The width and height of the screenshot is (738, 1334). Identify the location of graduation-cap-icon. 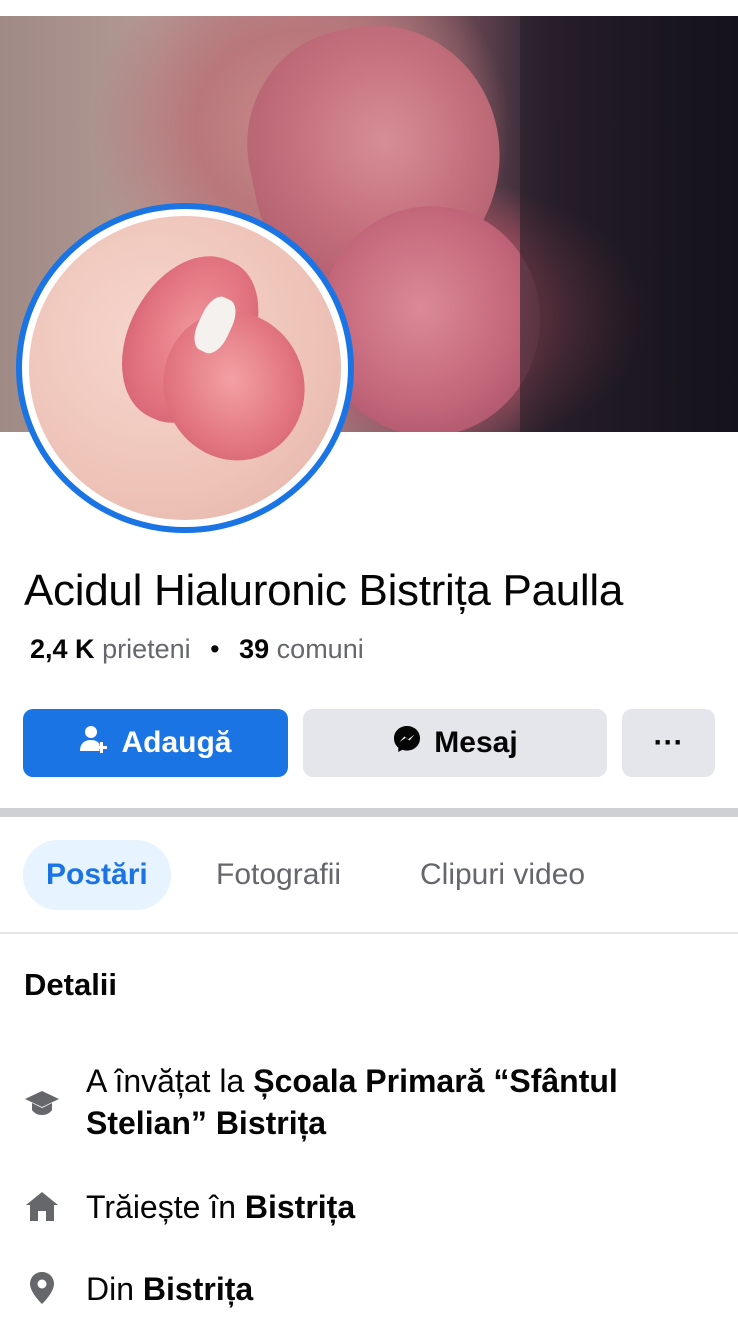
(42, 1103).